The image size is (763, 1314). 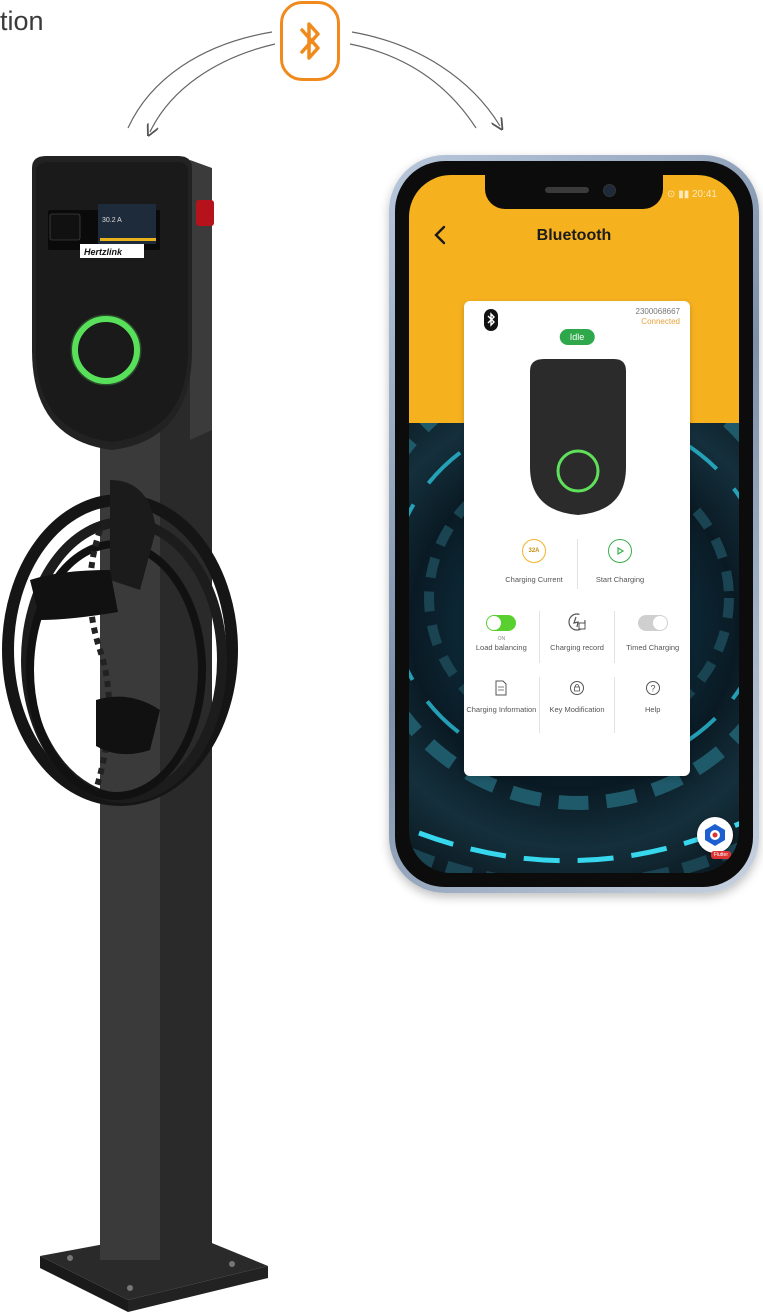 What do you see at coordinates (652, 637) in the screenshot?
I see `timed-charging-toggle: Timed Charging` at bounding box center [652, 637].